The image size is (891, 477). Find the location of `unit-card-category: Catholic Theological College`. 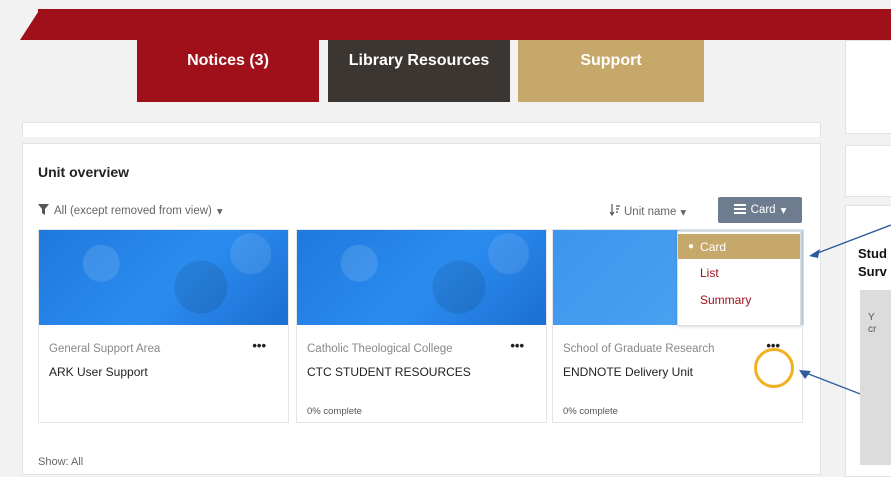

unit-card-category: Catholic Theological College is located at coordinates (380, 349).